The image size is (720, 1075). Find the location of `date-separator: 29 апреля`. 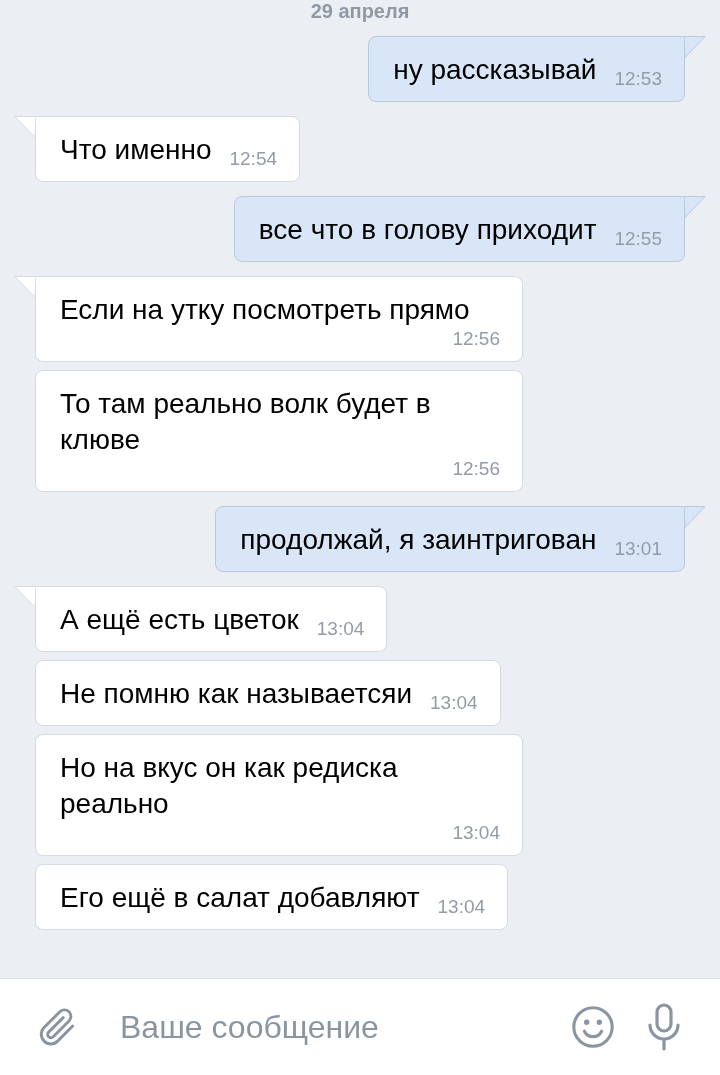

date-separator: 29 апреля is located at coordinates (360, 11).